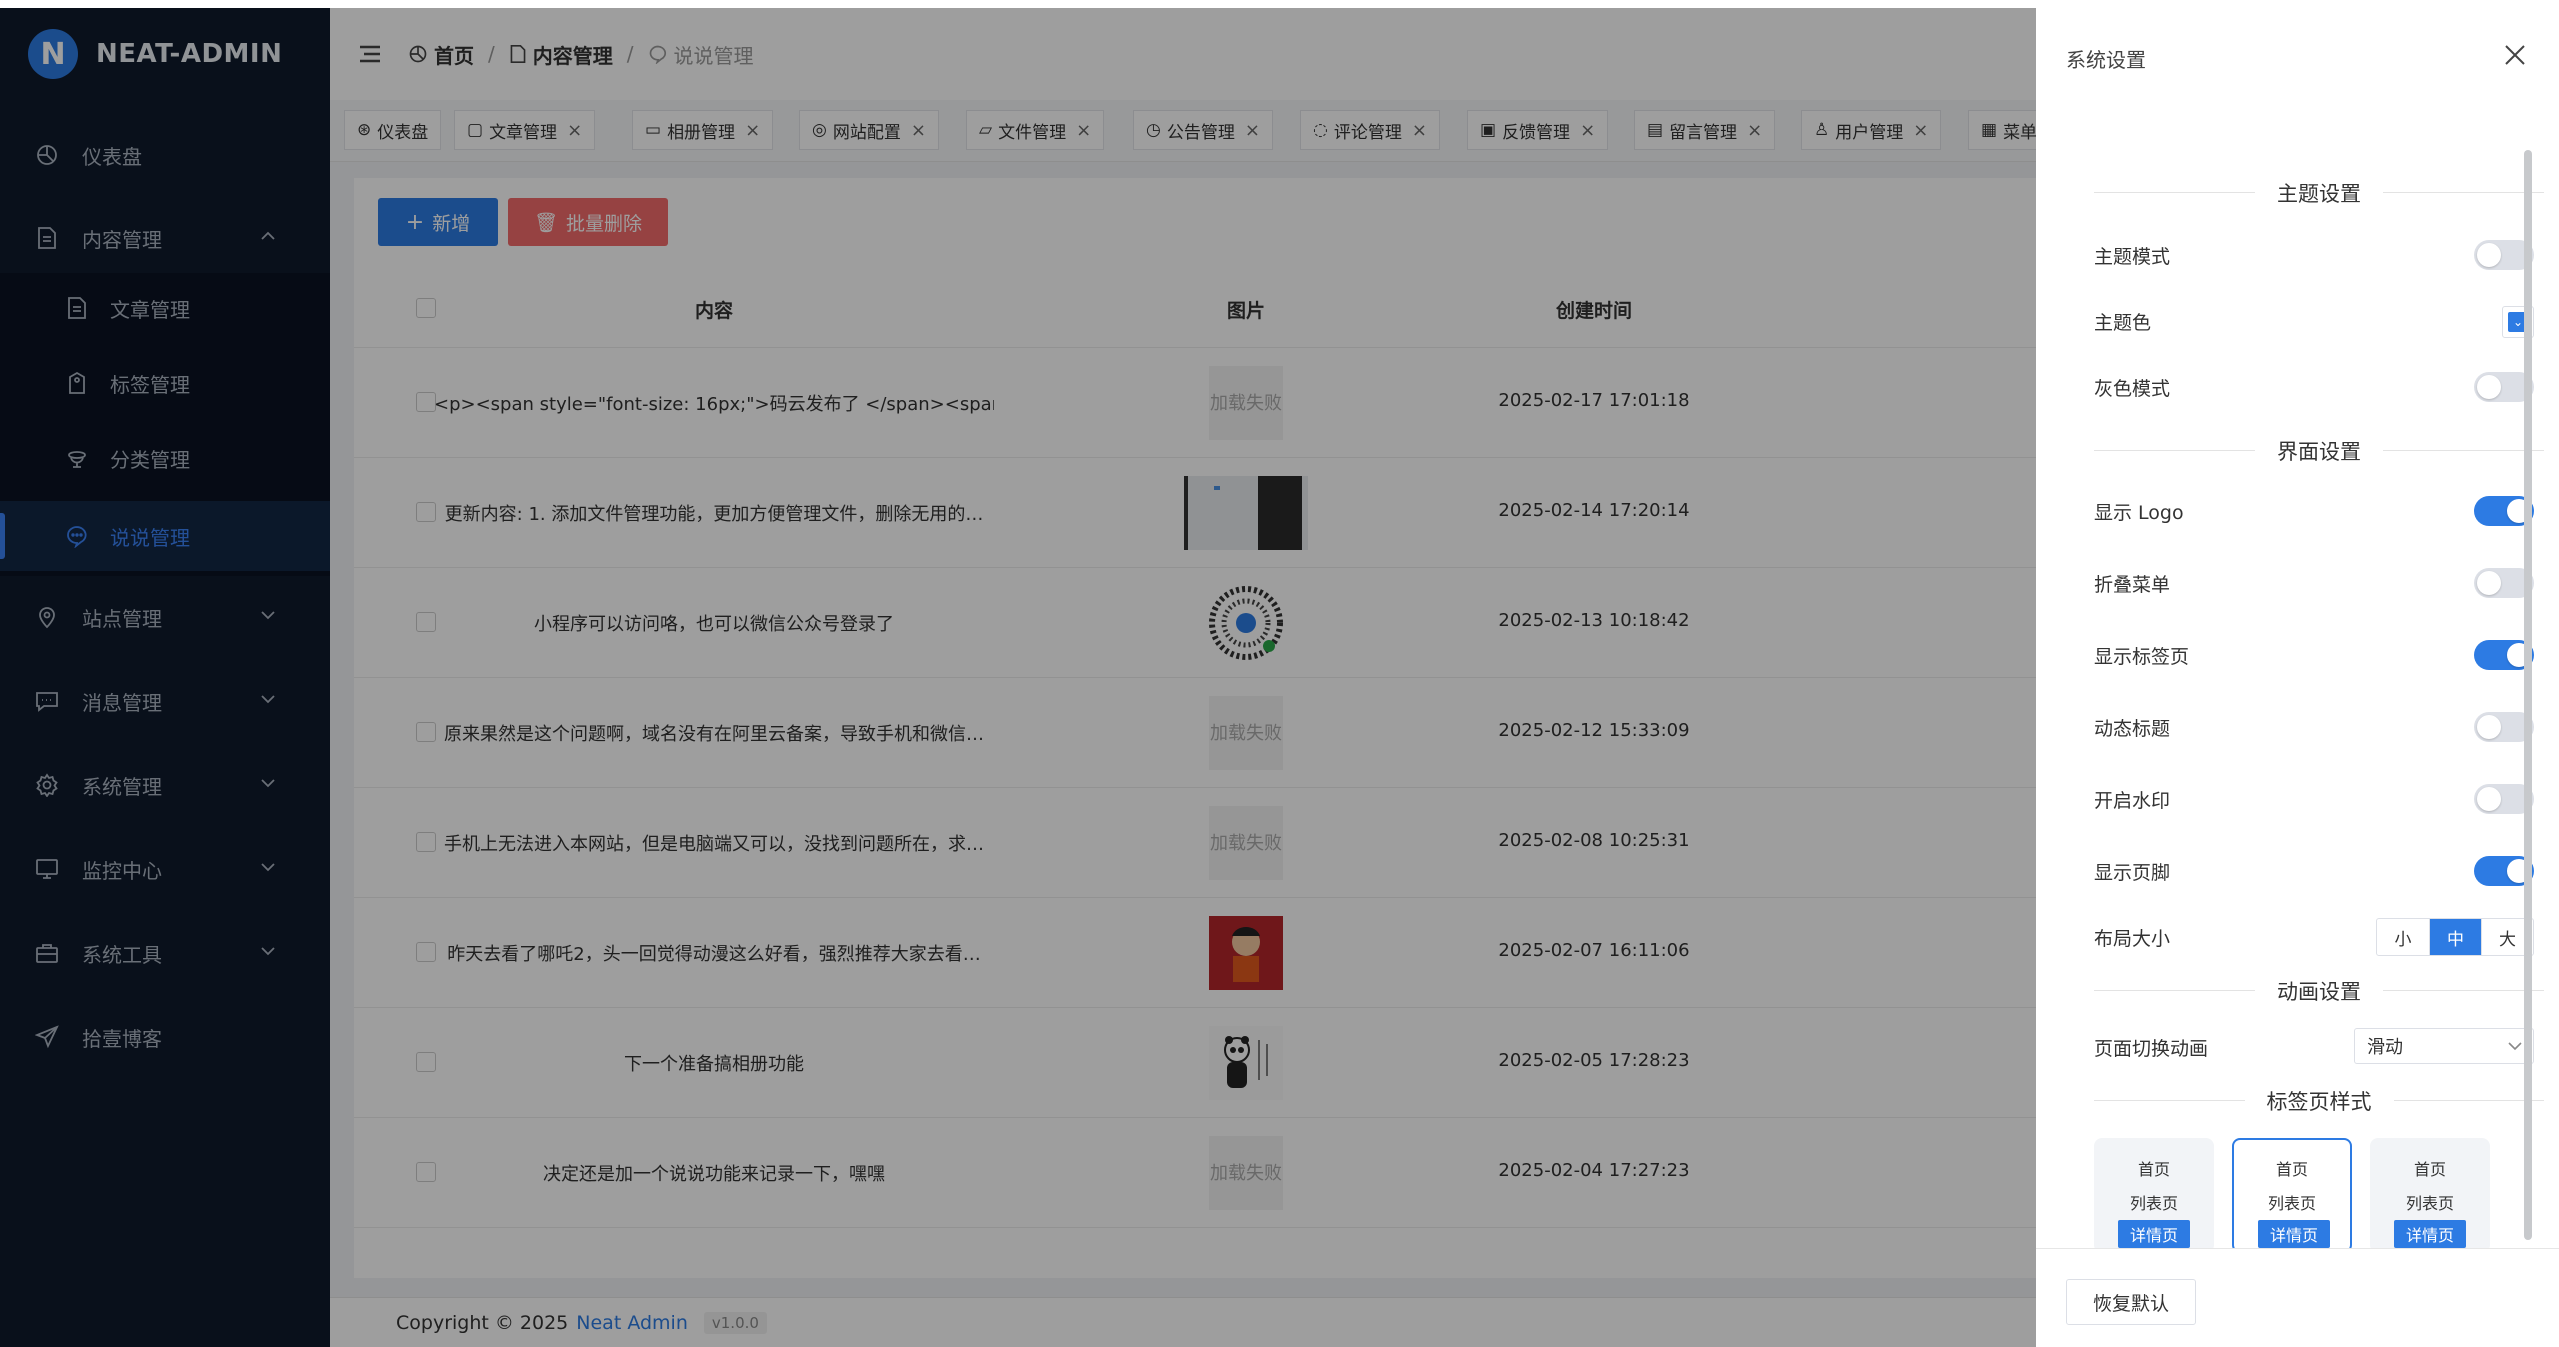  I want to click on setting-label: 主题模式, so click(2132, 257).